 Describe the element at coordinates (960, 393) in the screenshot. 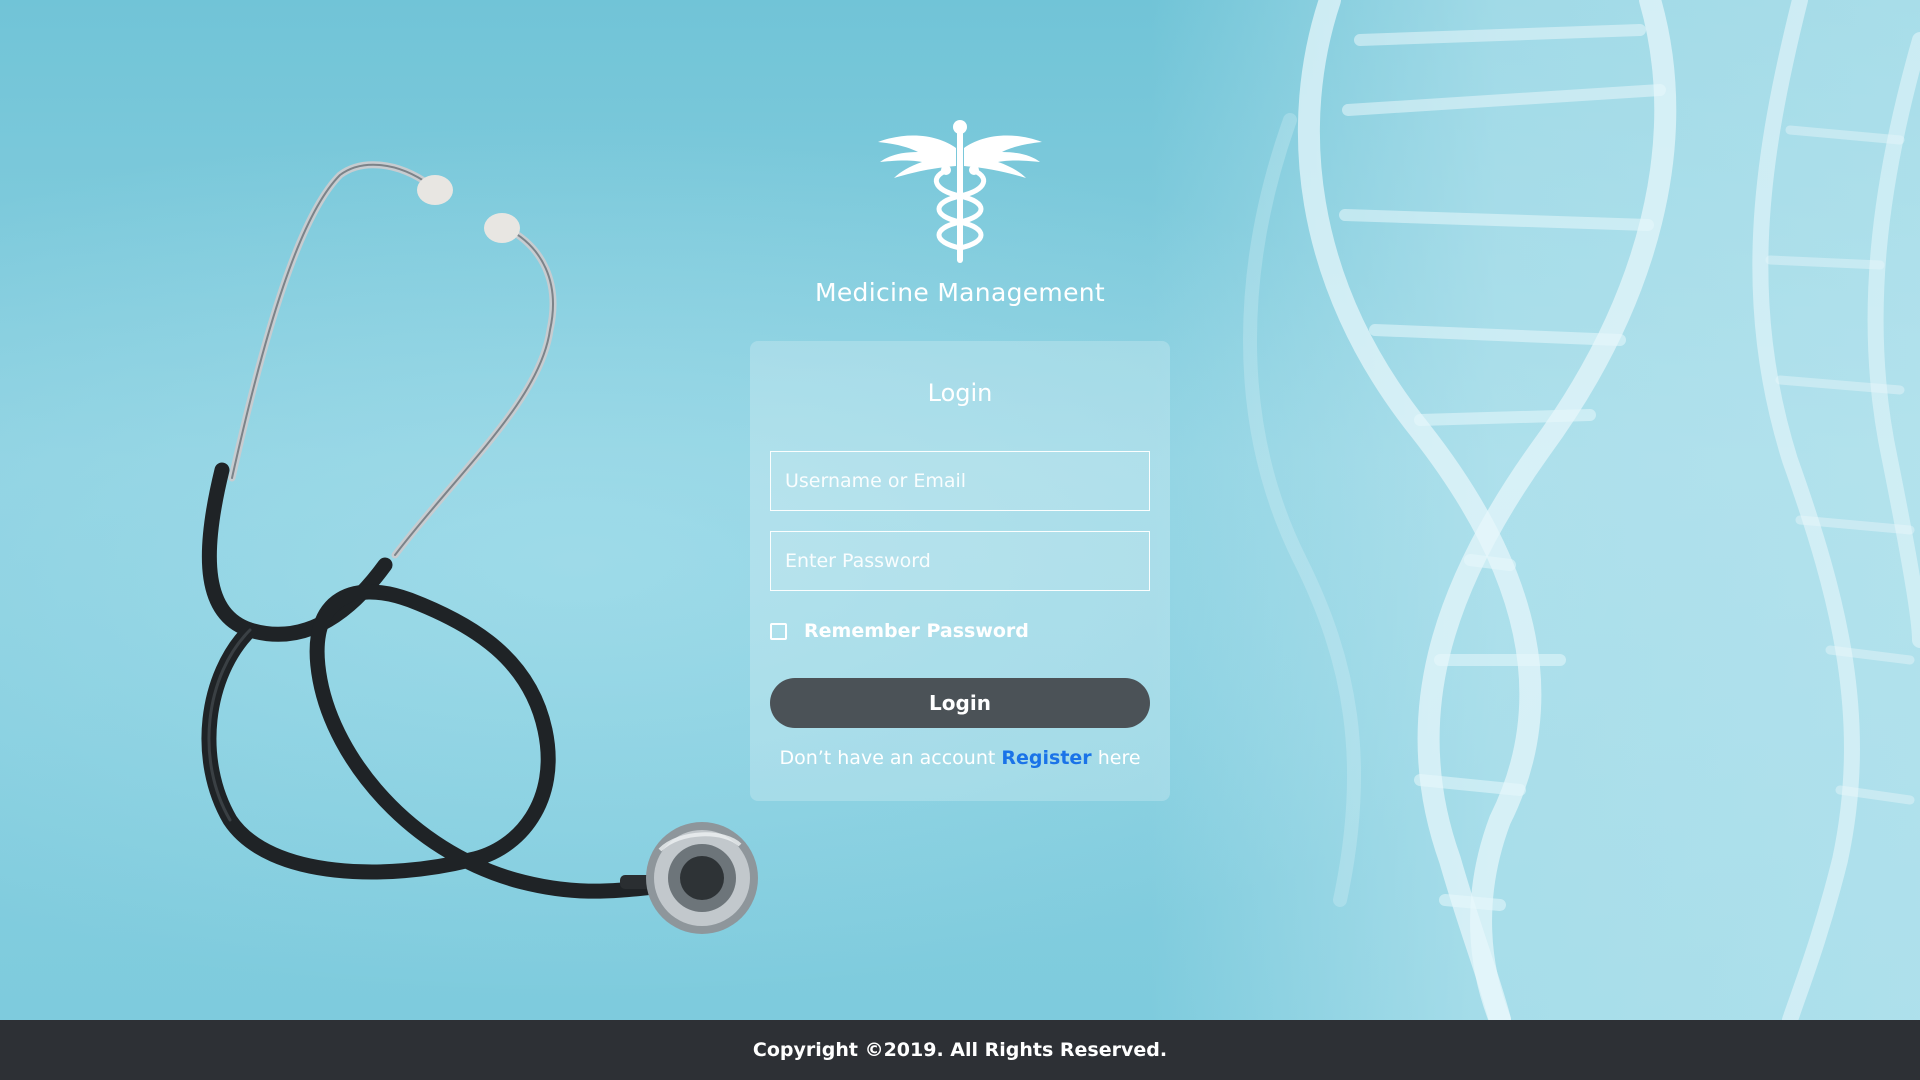

I see `login-heading: Login` at that location.